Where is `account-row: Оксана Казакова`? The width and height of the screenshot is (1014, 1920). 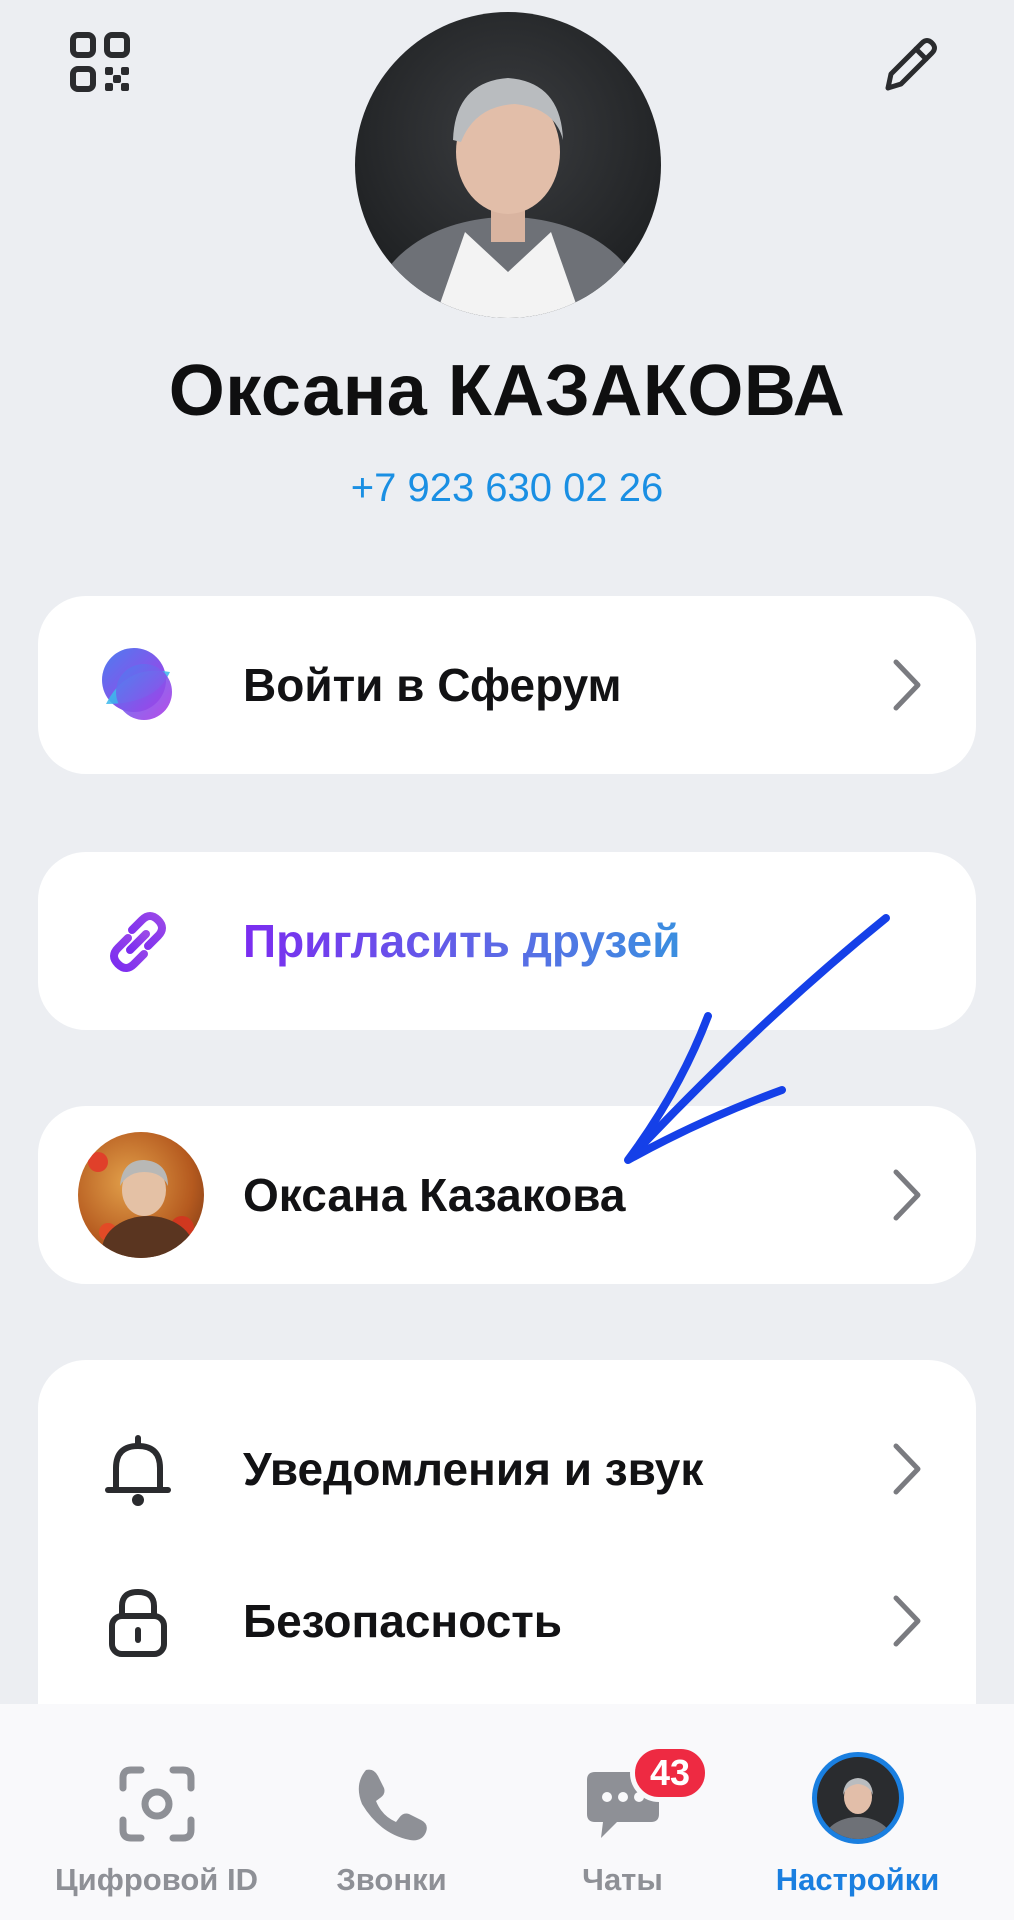 account-row: Оксана Казакова is located at coordinates (507, 1195).